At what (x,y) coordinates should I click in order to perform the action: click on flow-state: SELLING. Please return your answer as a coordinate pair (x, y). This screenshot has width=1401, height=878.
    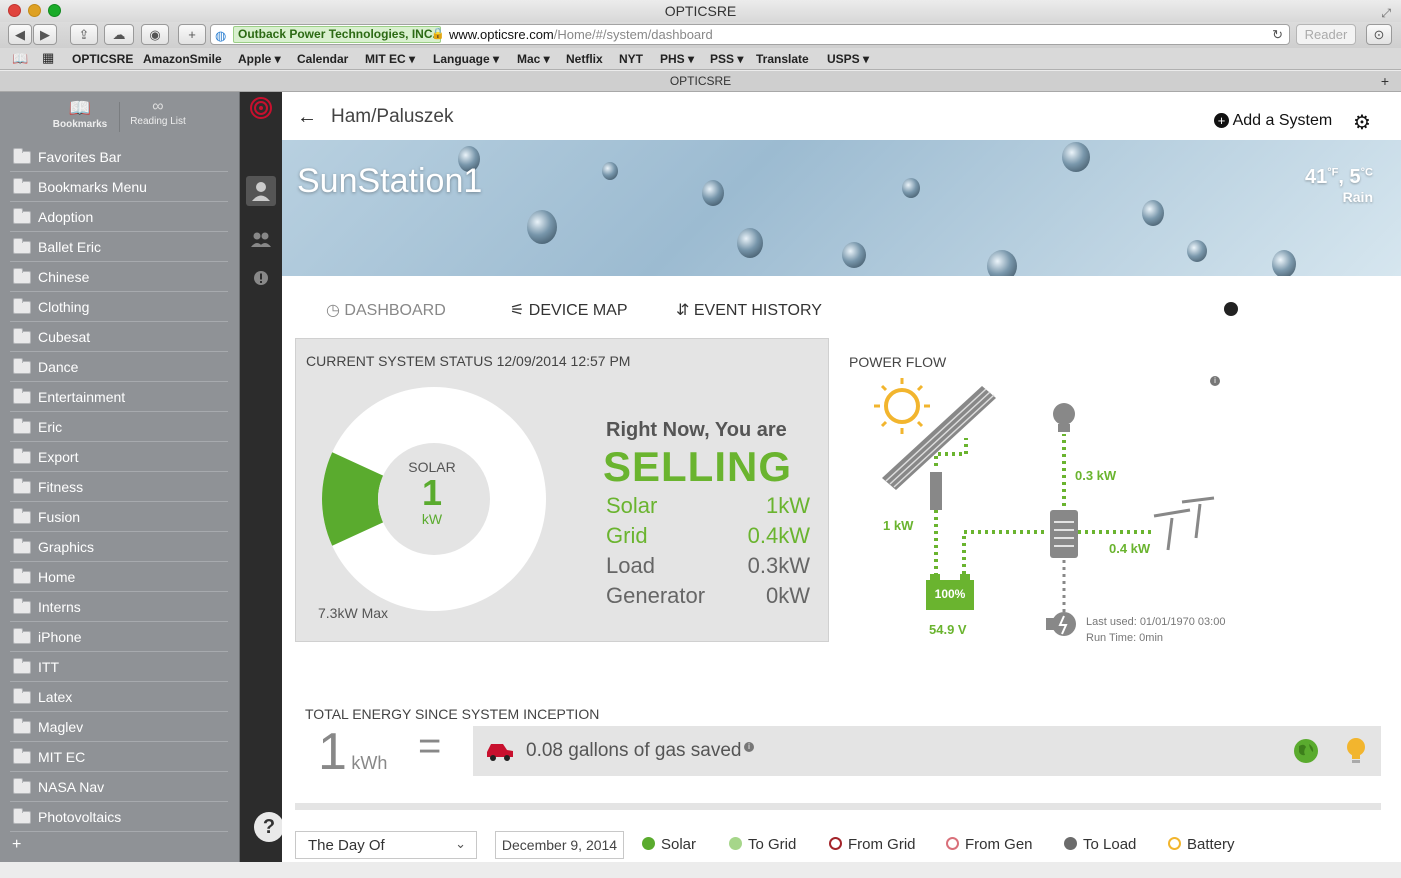
    Looking at the image, I should click on (698, 466).